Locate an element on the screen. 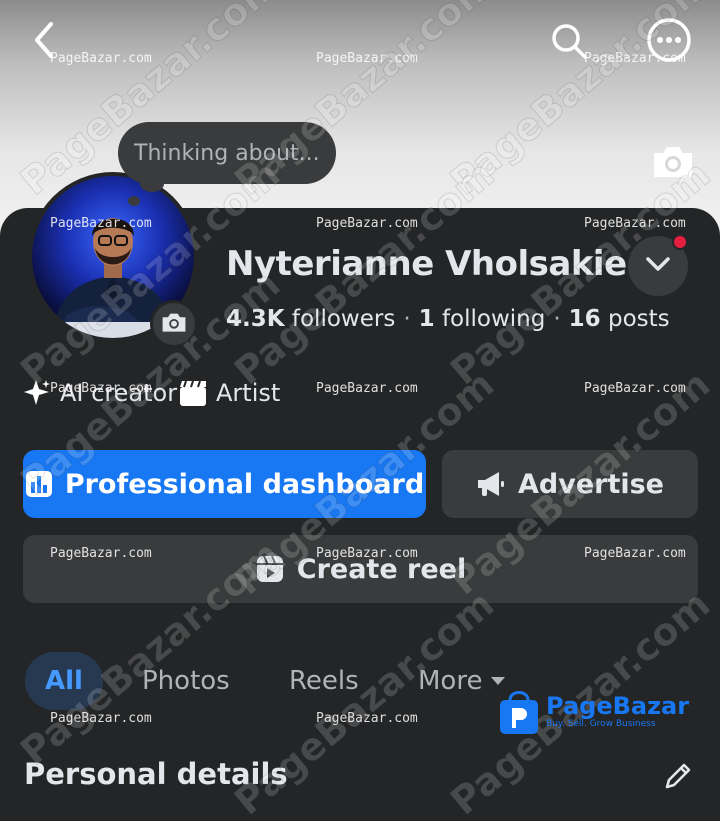 The image size is (720, 821). tab-more: More is located at coordinates (462, 681).